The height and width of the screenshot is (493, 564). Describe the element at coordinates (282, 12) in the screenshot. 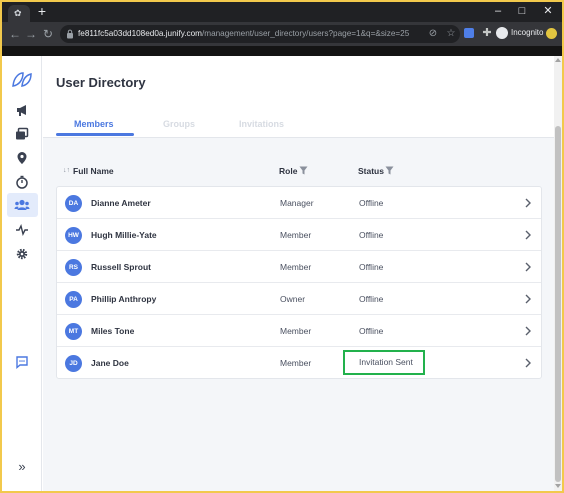

I see `tab-strip: ✿ + – □ ✕` at that location.